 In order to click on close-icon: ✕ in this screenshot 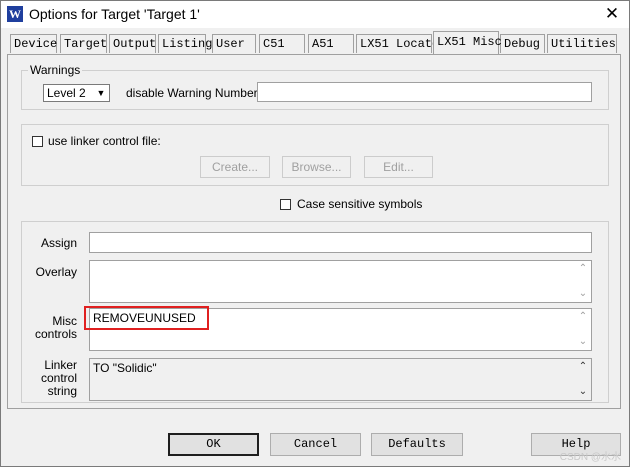, I will do `click(612, 14)`.